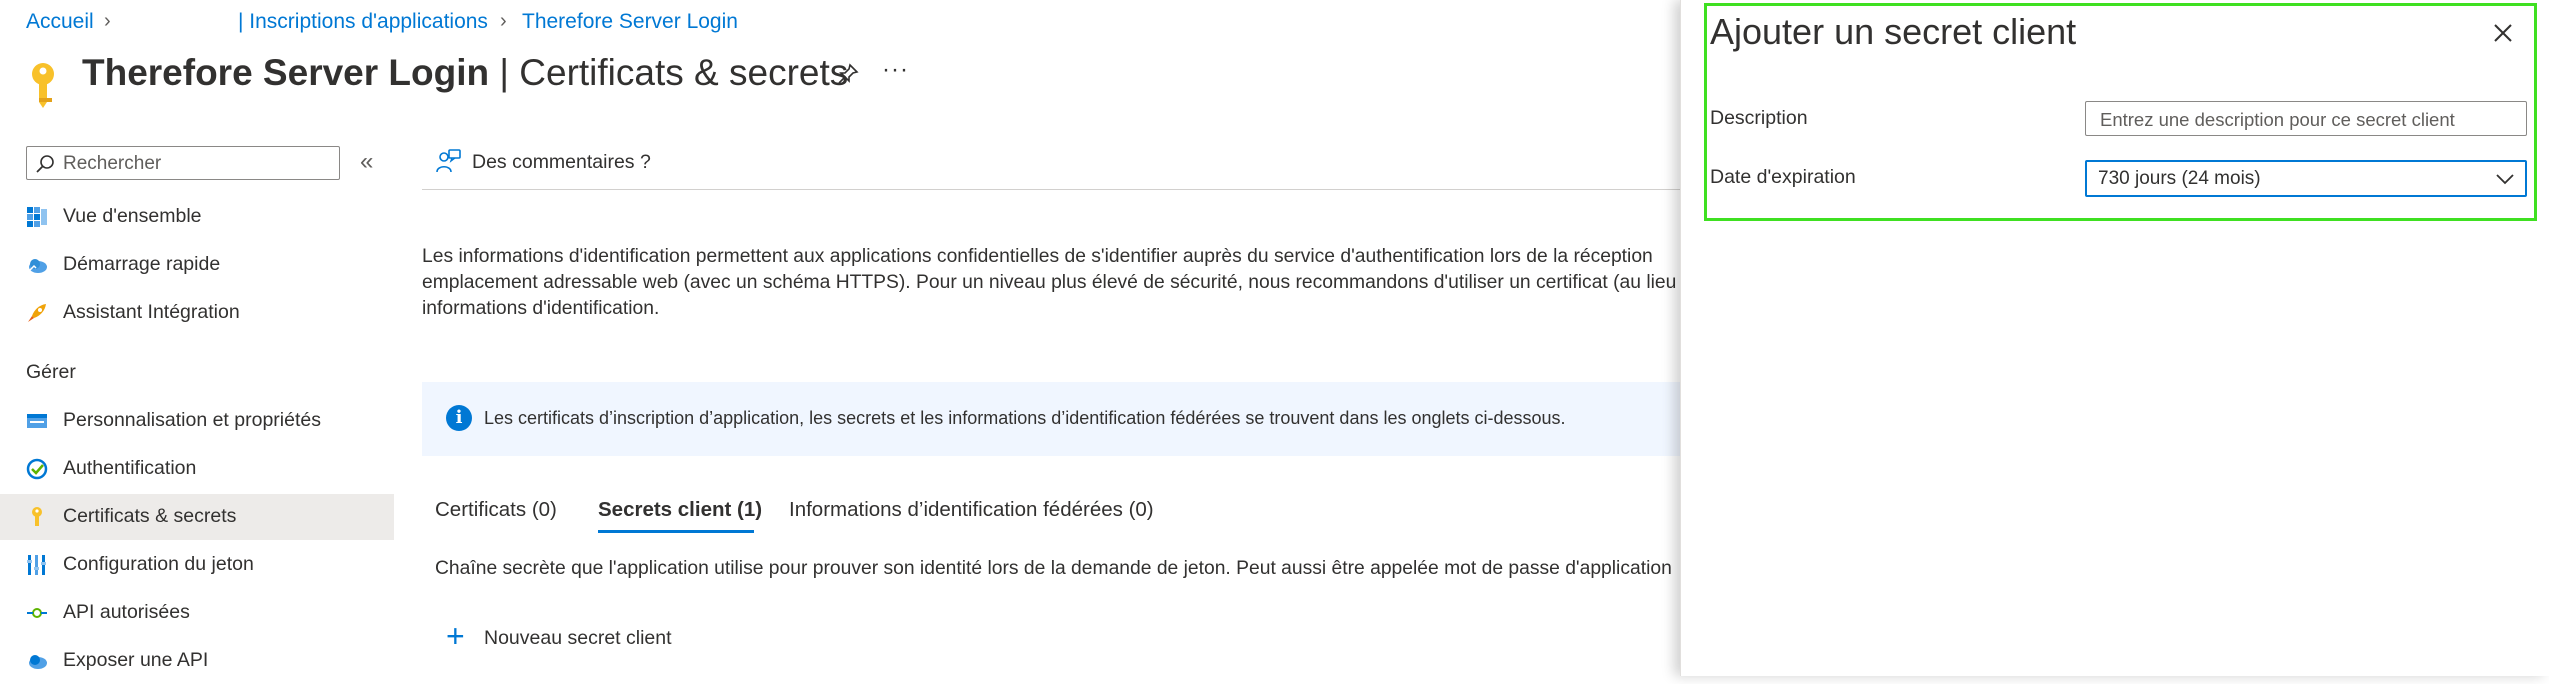  Describe the element at coordinates (541, 308) in the screenshot. I see `description-line: informations d'identification.` at that location.